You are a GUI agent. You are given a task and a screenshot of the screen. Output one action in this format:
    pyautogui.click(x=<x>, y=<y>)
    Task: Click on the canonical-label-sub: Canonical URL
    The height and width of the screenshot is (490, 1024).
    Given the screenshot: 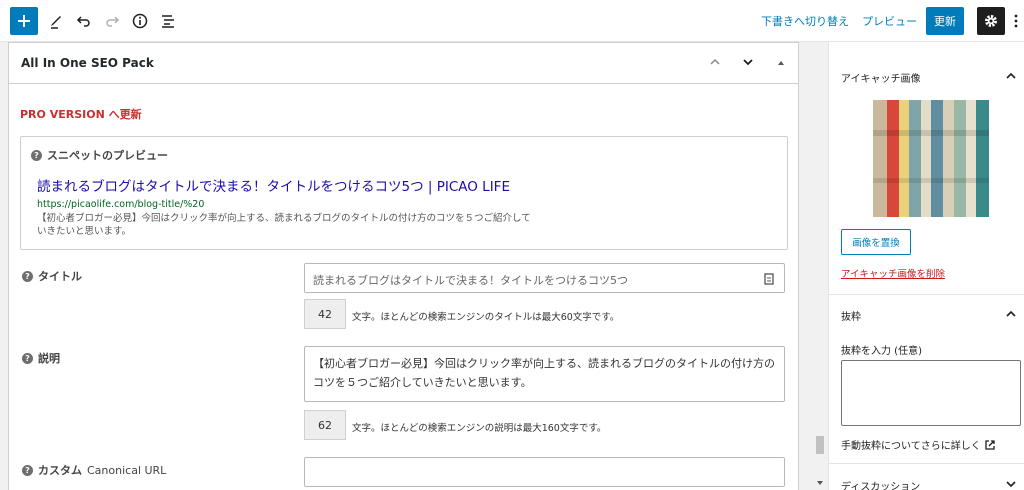 What is the action you would take?
    pyautogui.click(x=127, y=470)
    